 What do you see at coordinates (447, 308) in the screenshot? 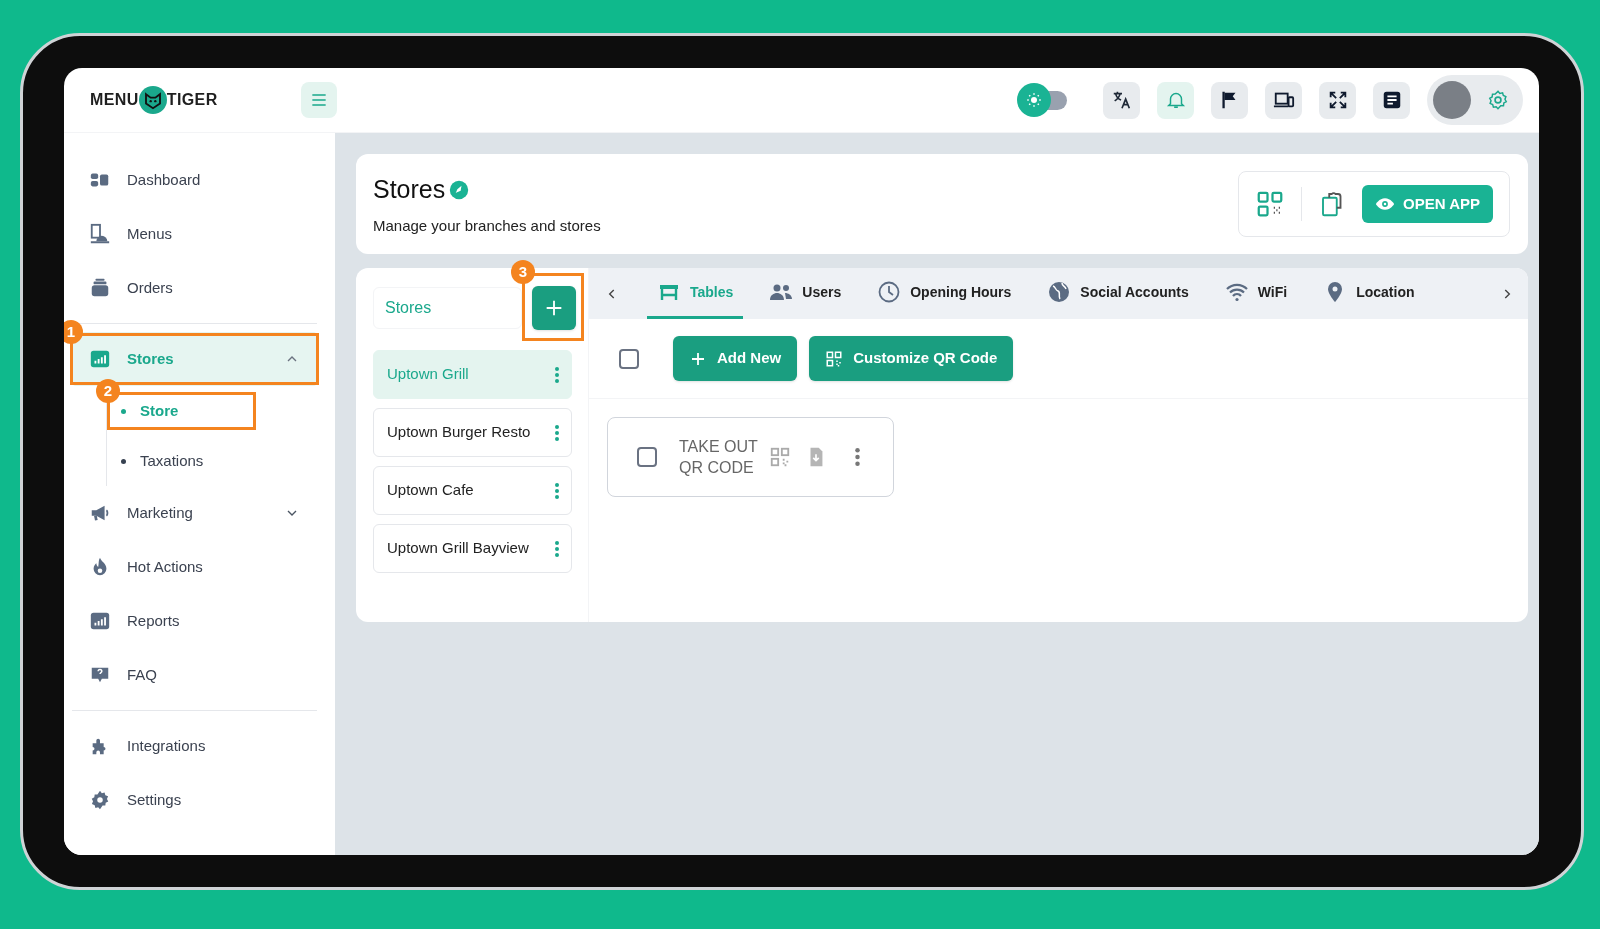
I see `store-search-field: Stores` at bounding box center [447, 308].